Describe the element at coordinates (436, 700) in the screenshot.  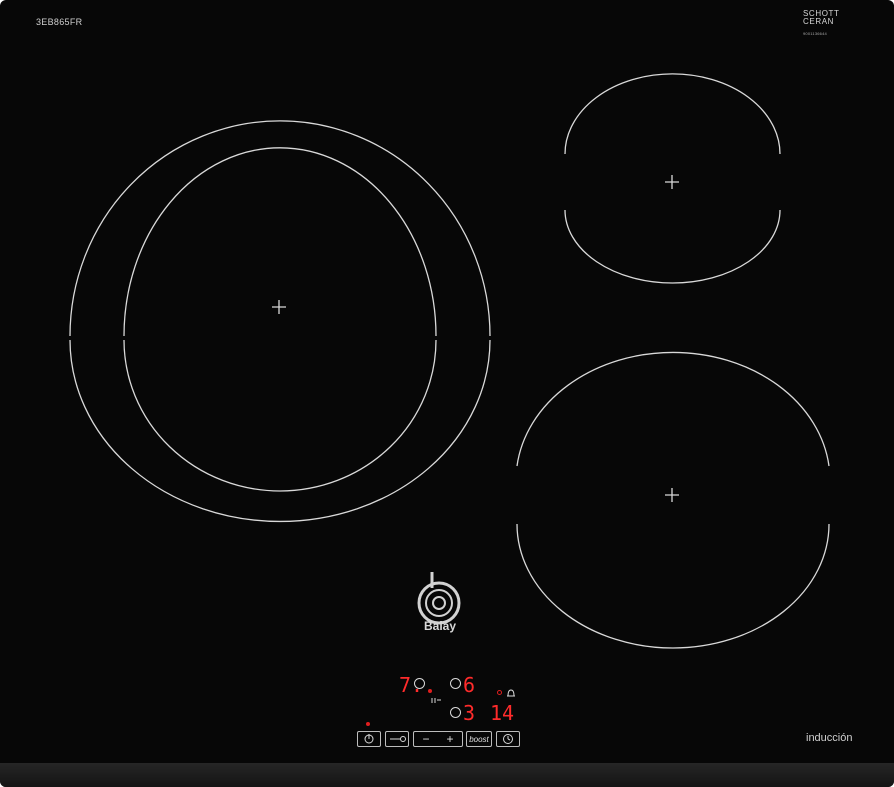
I see `flex-zone-icon` at that location.